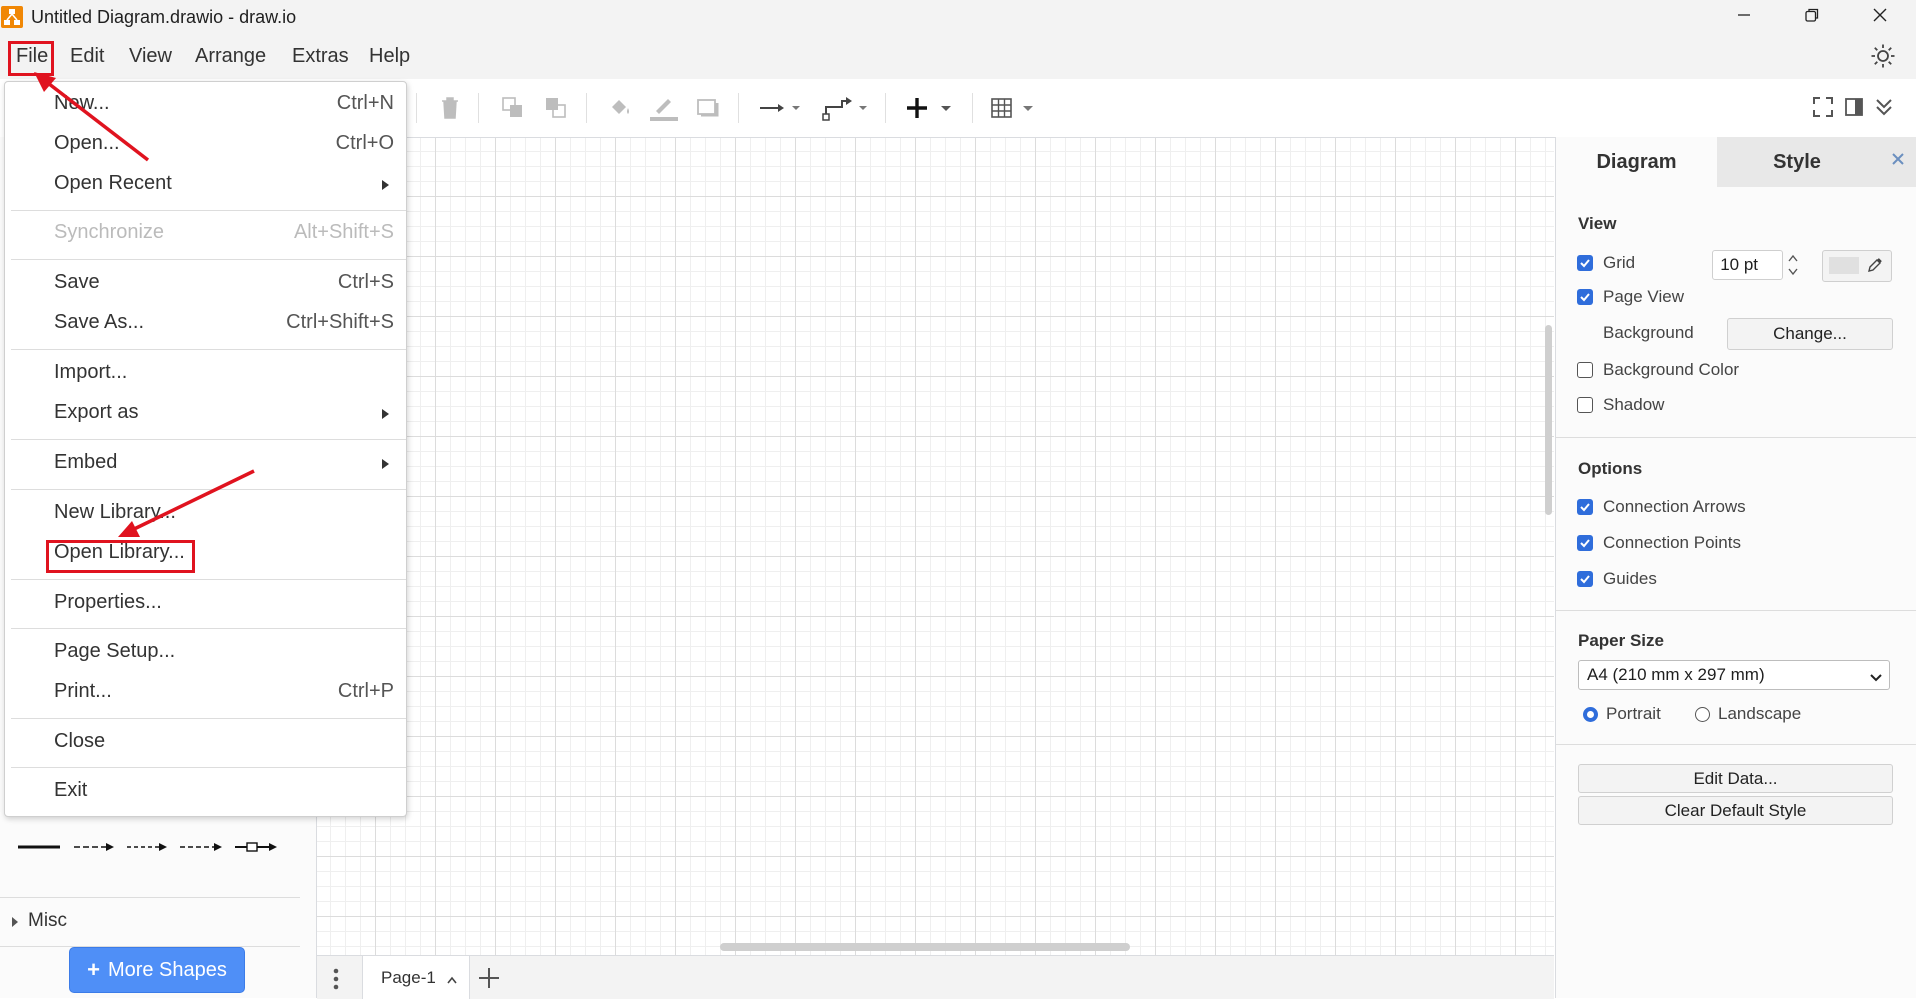 The image size is (1916, 999). I want to click on pages-menu-icon, so click(336, 981).